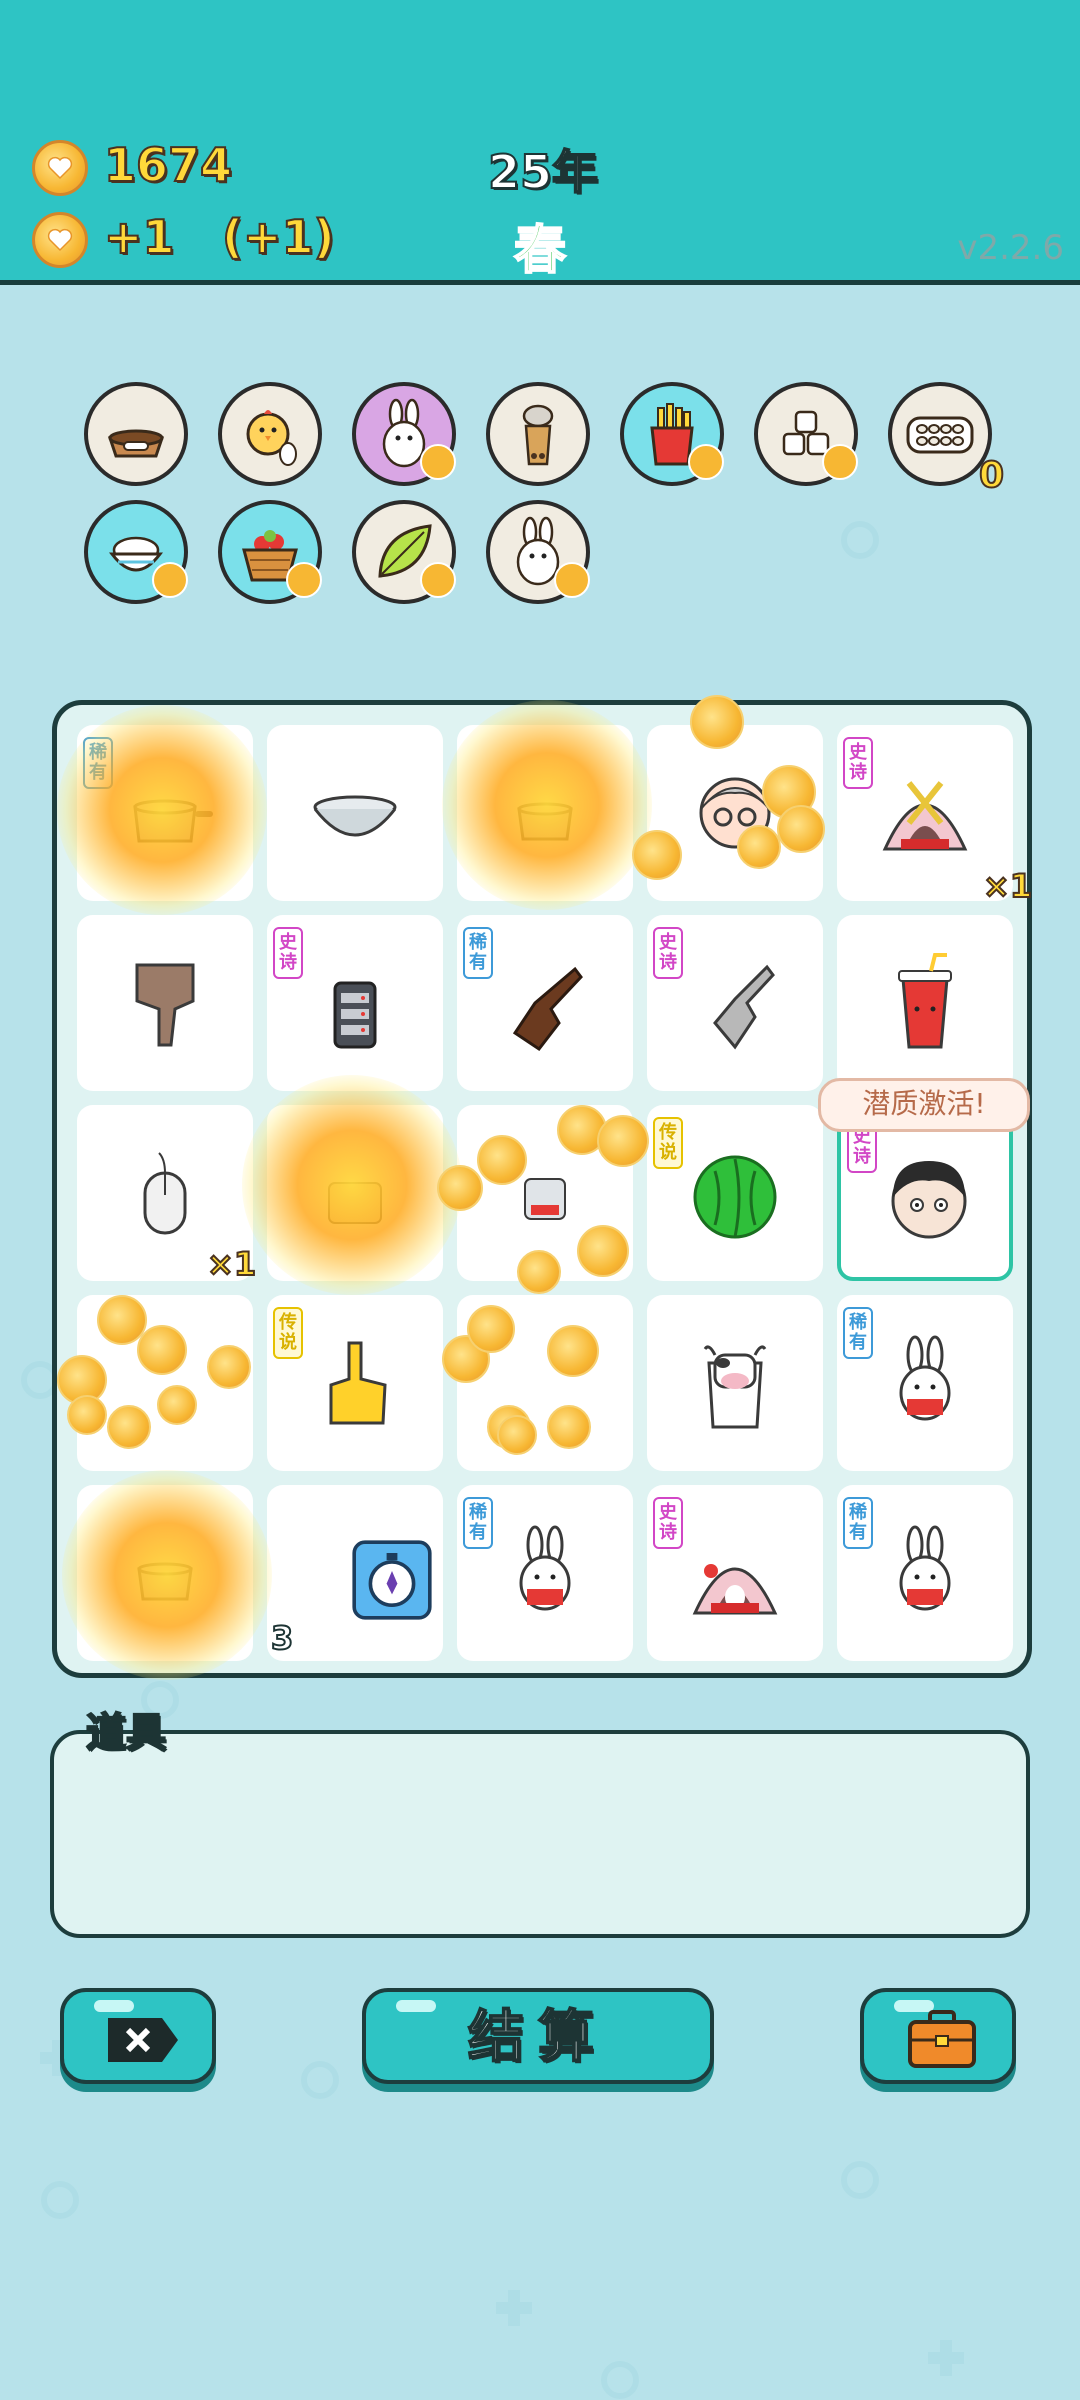 The width and height of the screenshot is (1080, 2400). I want to click on items-panel, so click(540, 1834).